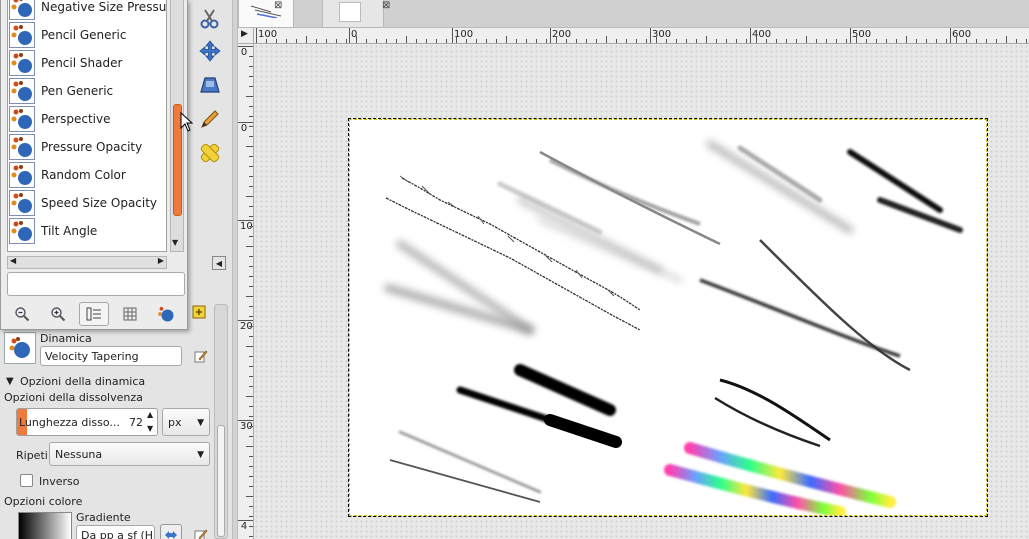  What do you see at coordinates (210, 153) in the screenshot?
I see `heal-tool-icon` at bounding box center [210, 153].